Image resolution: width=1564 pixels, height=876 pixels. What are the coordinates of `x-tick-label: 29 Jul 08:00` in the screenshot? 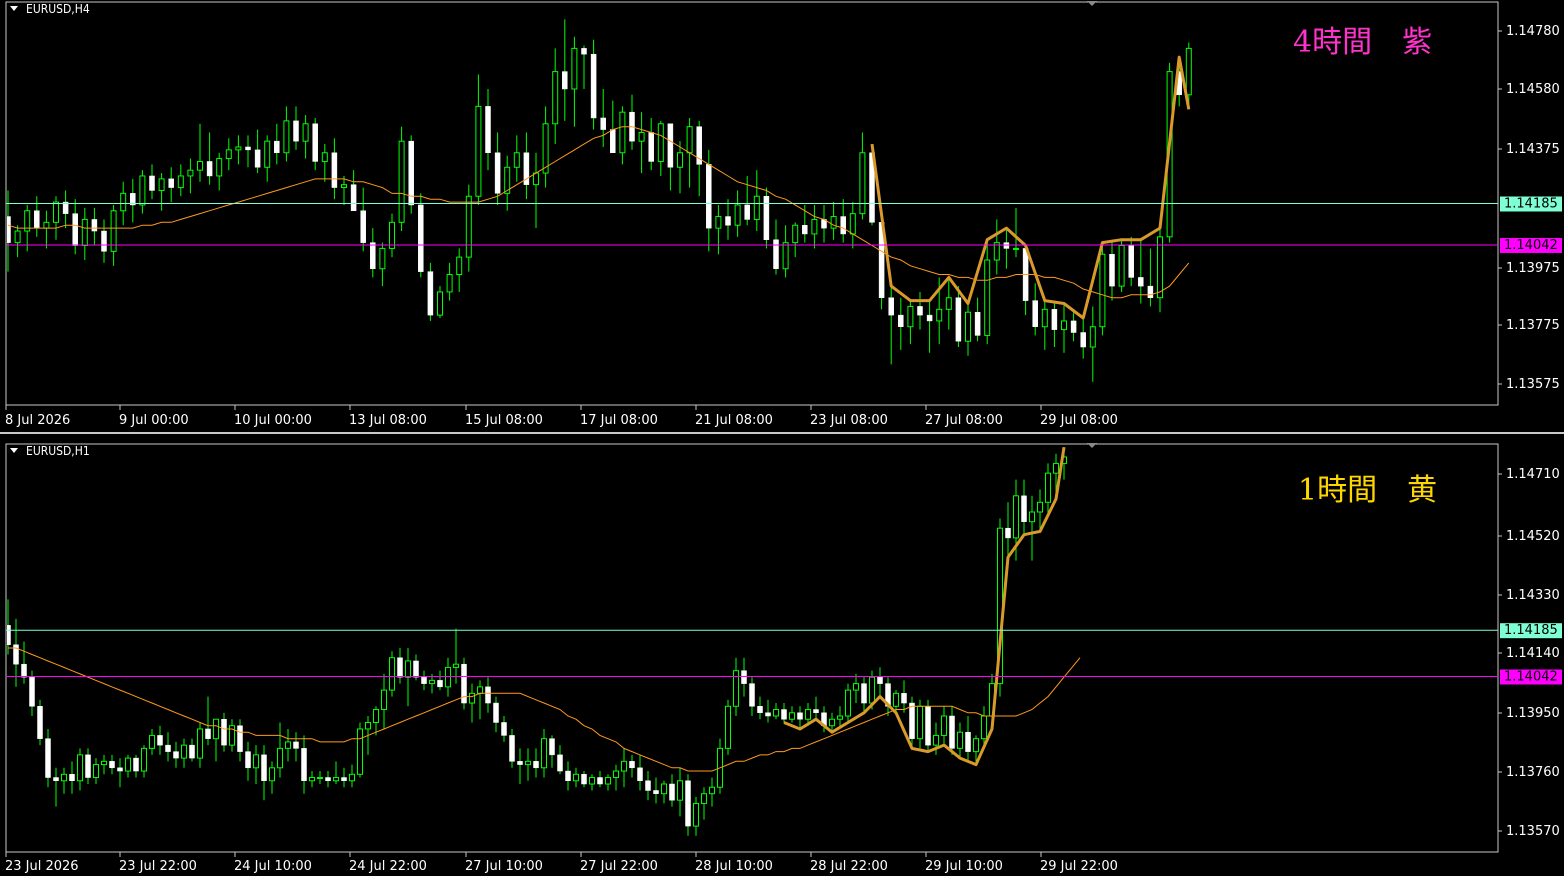 It's located at (1079, 420).